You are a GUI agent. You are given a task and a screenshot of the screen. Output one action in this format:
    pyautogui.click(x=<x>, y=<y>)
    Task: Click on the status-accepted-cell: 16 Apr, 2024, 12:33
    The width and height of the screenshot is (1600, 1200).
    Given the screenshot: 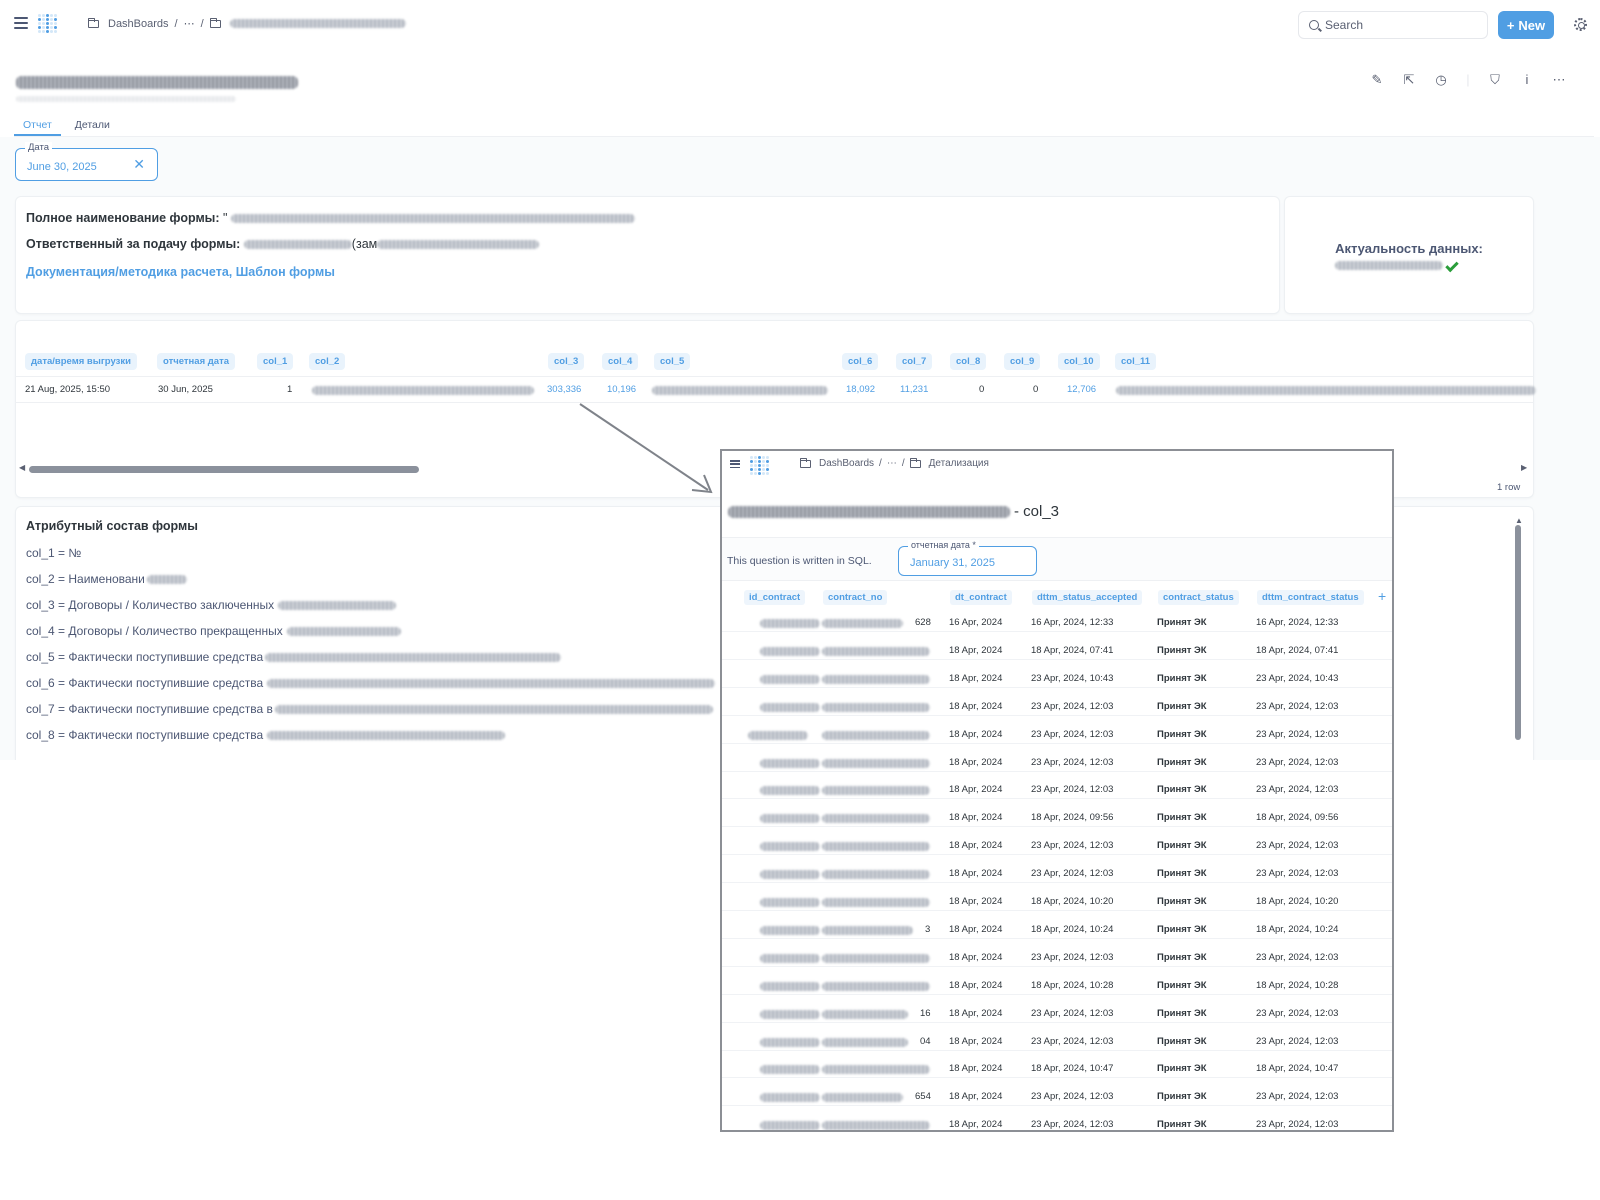 What is the action you would take?
    pyautogui.click(x=1072, y=622)
    